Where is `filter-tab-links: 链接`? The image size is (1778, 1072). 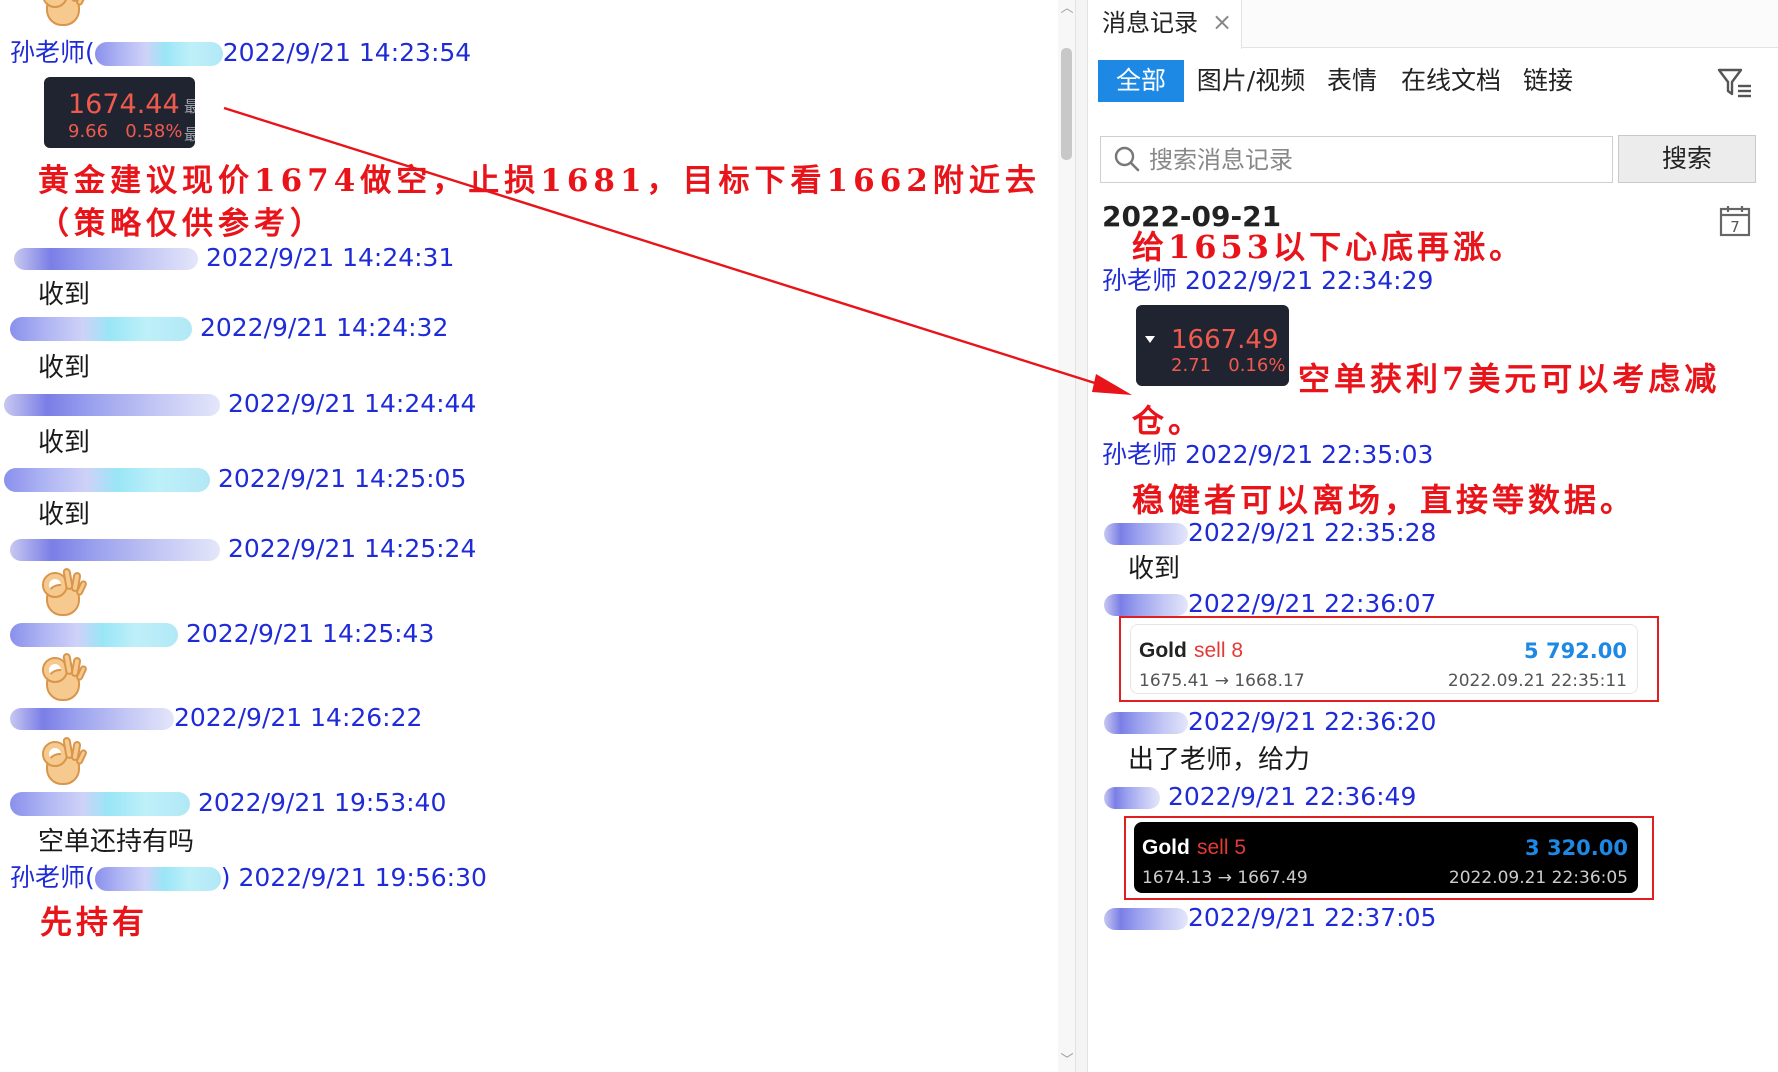 filter-tab-links: 链接 is located at coordinates (1548, 81).